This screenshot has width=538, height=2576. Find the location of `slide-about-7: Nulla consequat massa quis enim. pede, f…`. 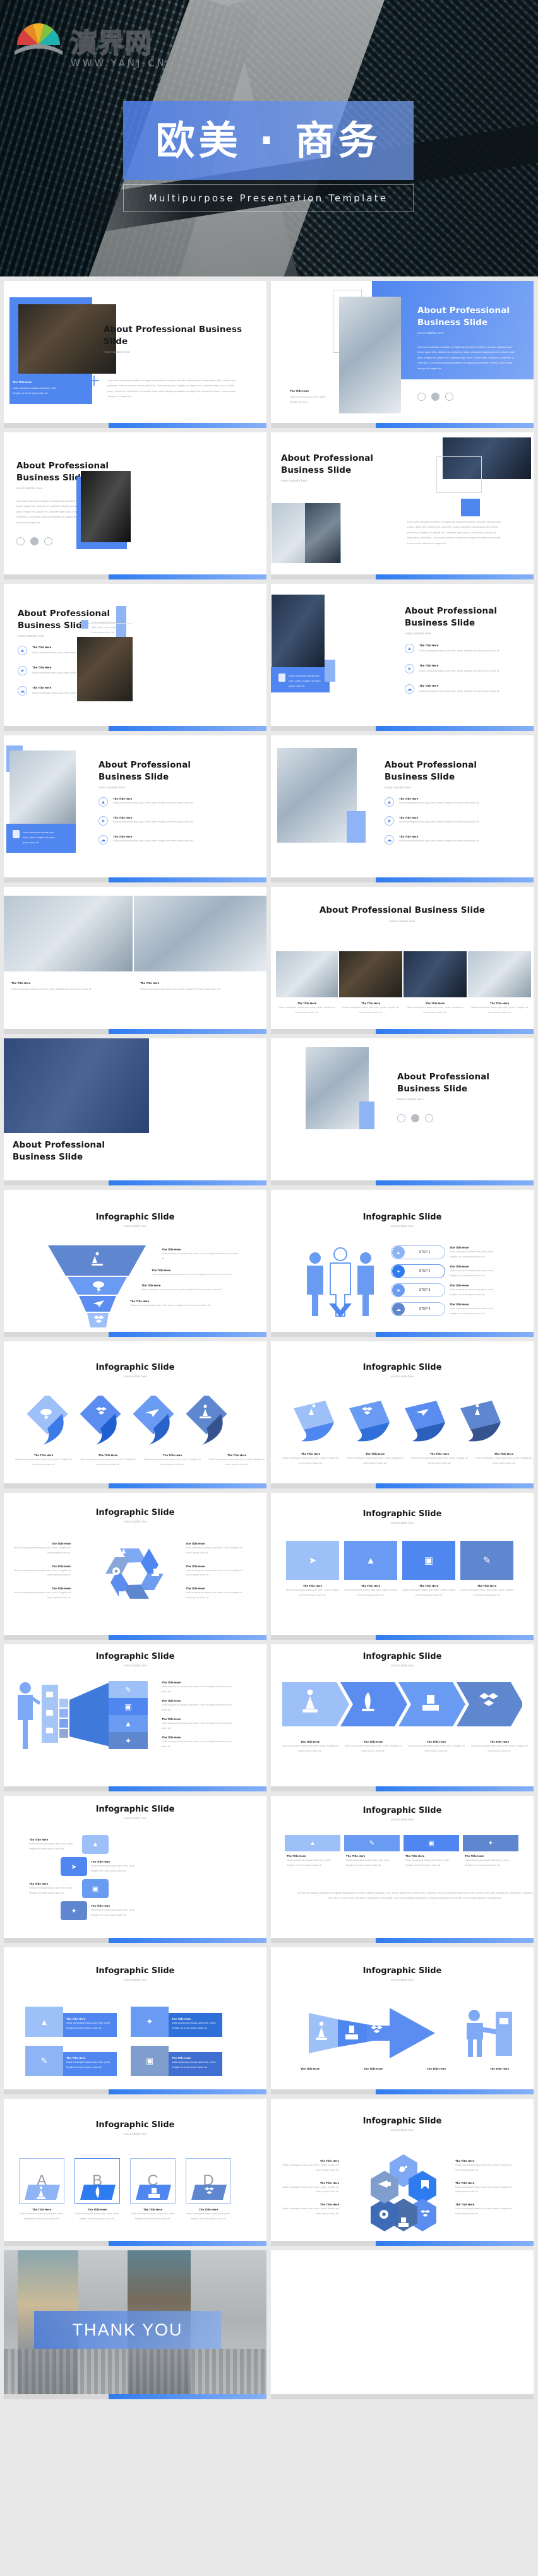

slide-about-7: Nulla consequat massa quis enim. pede, f… is located at coordinates (135, 808).